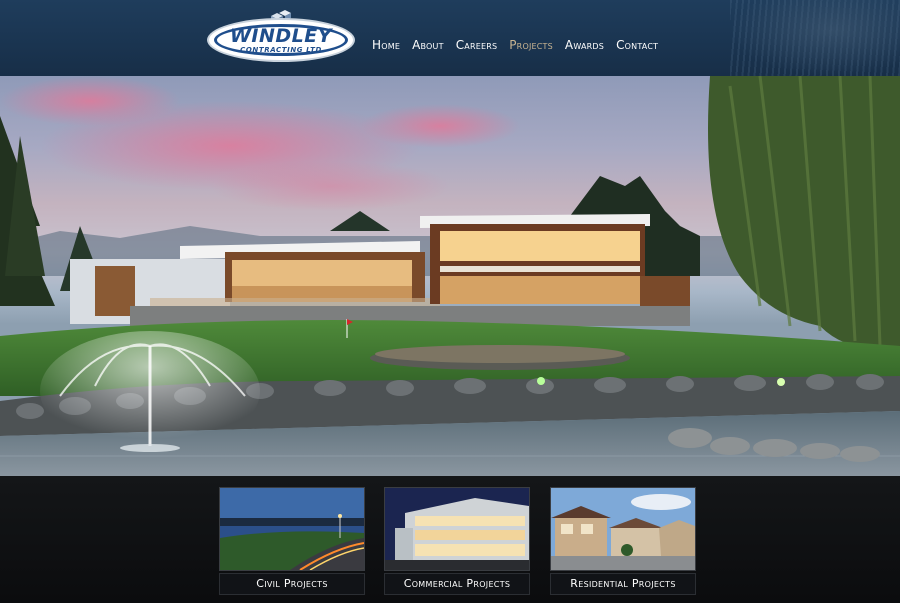 This screenshot has height=603, width=900. I want to click on office-building-photo, so click(457, 529).